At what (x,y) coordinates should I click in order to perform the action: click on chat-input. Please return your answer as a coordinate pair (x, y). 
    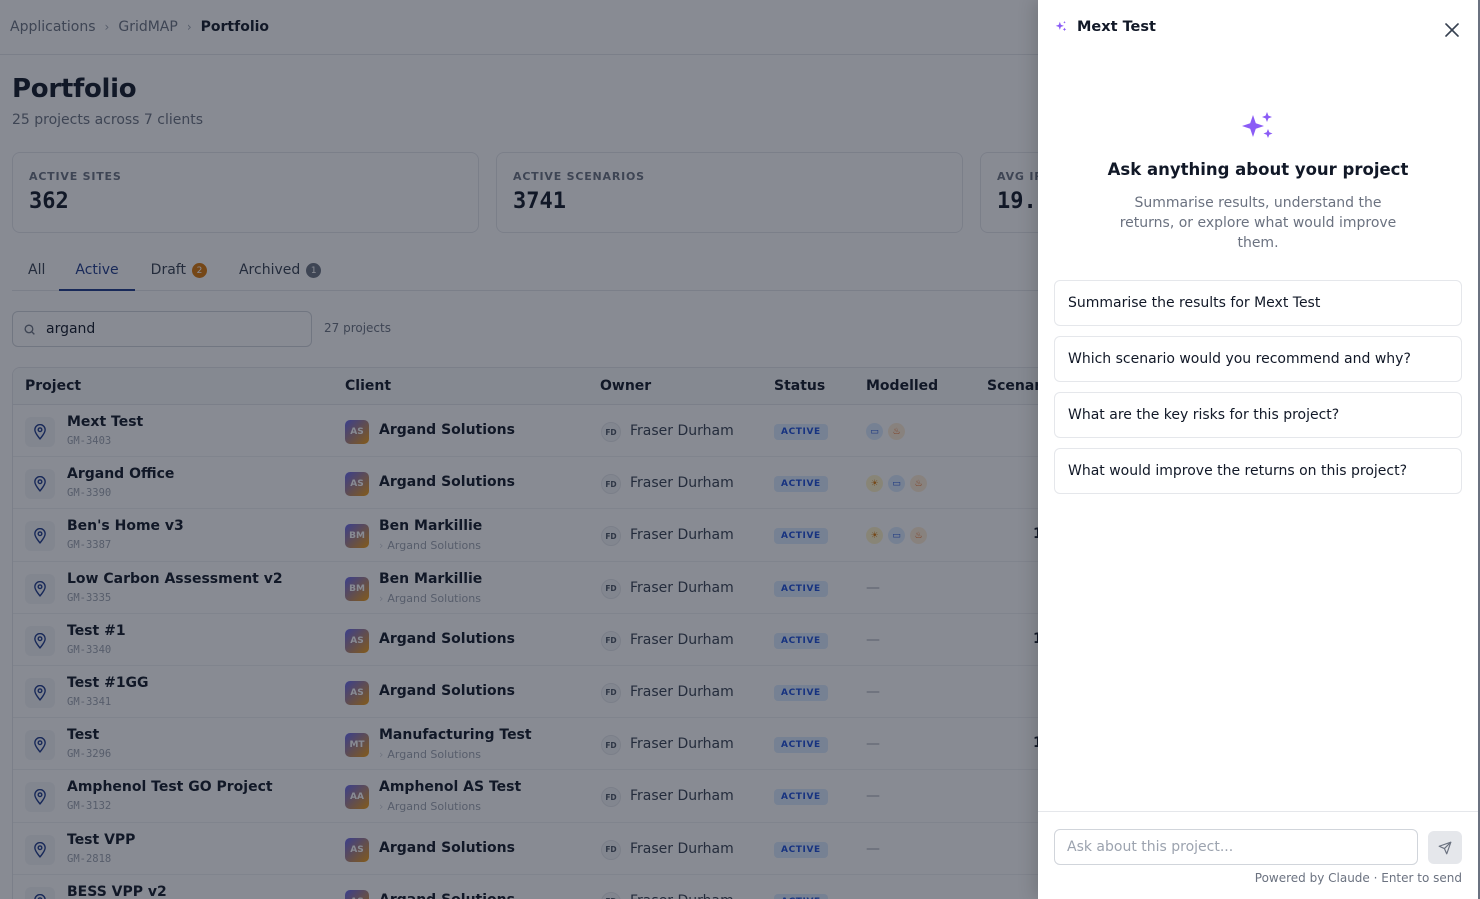
    Looking at the image, I should click on (1236, 847).